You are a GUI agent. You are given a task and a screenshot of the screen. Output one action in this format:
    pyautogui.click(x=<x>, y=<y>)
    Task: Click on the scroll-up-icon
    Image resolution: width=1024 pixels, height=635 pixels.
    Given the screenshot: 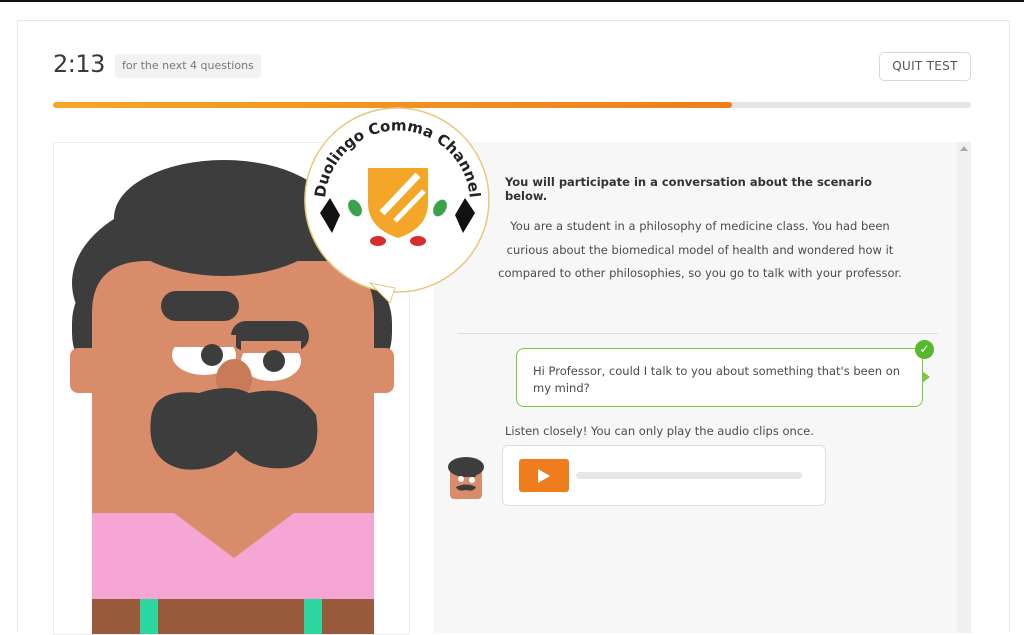 What is the action you would take?
    pyautogui.click(x=964, y=148)
    